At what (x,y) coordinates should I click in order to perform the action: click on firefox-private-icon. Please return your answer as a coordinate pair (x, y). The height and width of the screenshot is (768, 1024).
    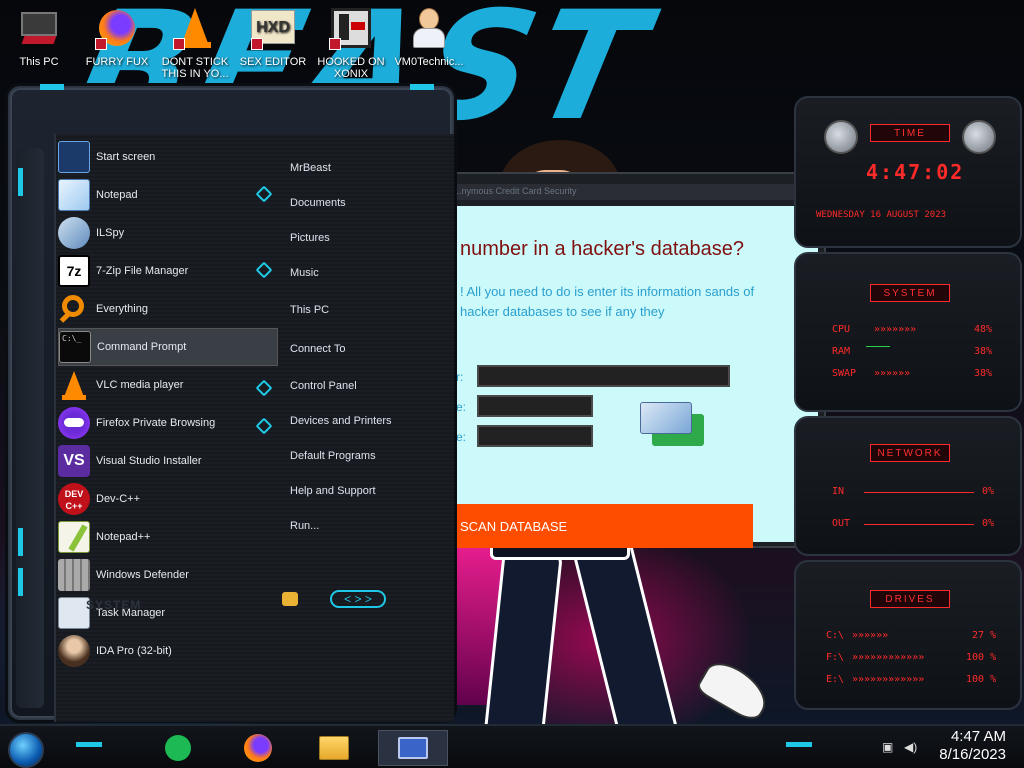
    Looking at the image, I should click on (74, 423).